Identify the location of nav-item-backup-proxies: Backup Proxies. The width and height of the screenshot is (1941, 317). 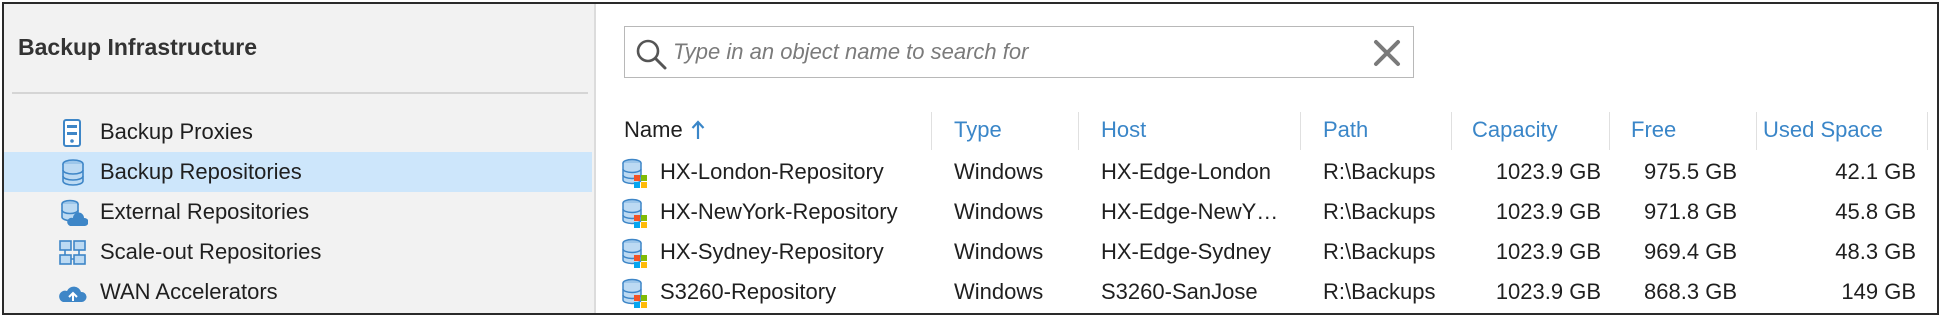
(298, 132).